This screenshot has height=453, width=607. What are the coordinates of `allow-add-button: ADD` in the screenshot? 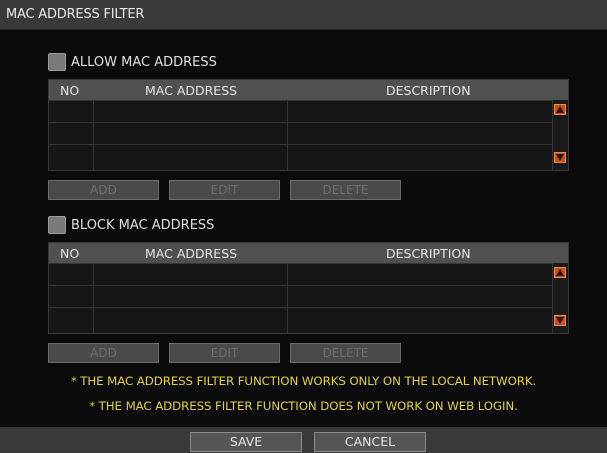 It's located at (103, 190).